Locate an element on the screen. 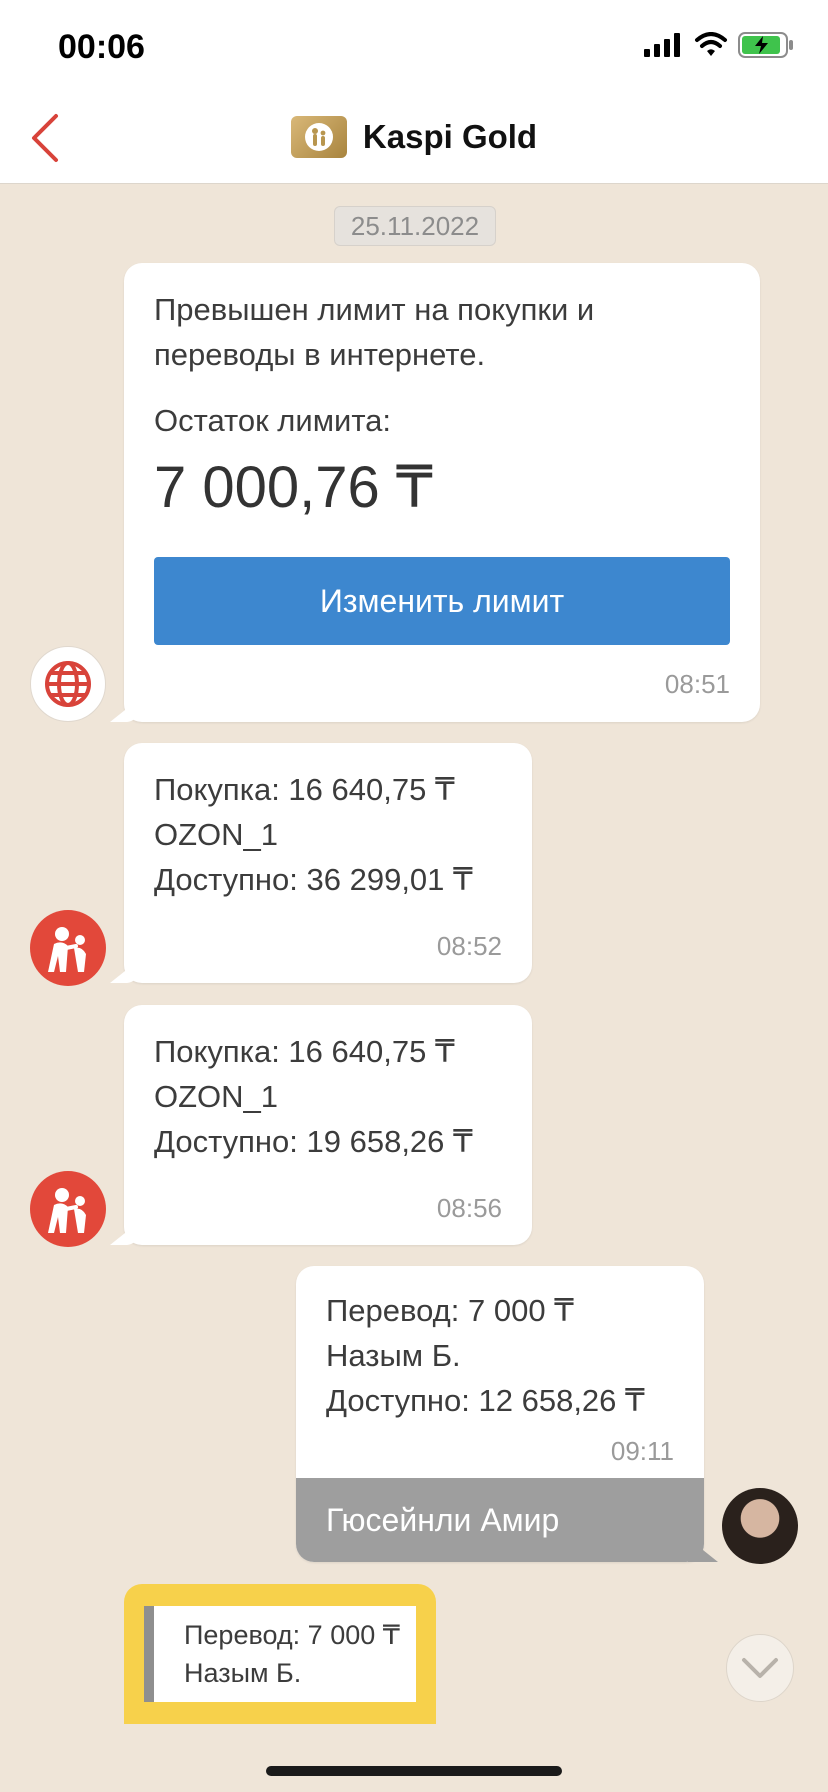  signal-icon is located at coordinates (662, 45).